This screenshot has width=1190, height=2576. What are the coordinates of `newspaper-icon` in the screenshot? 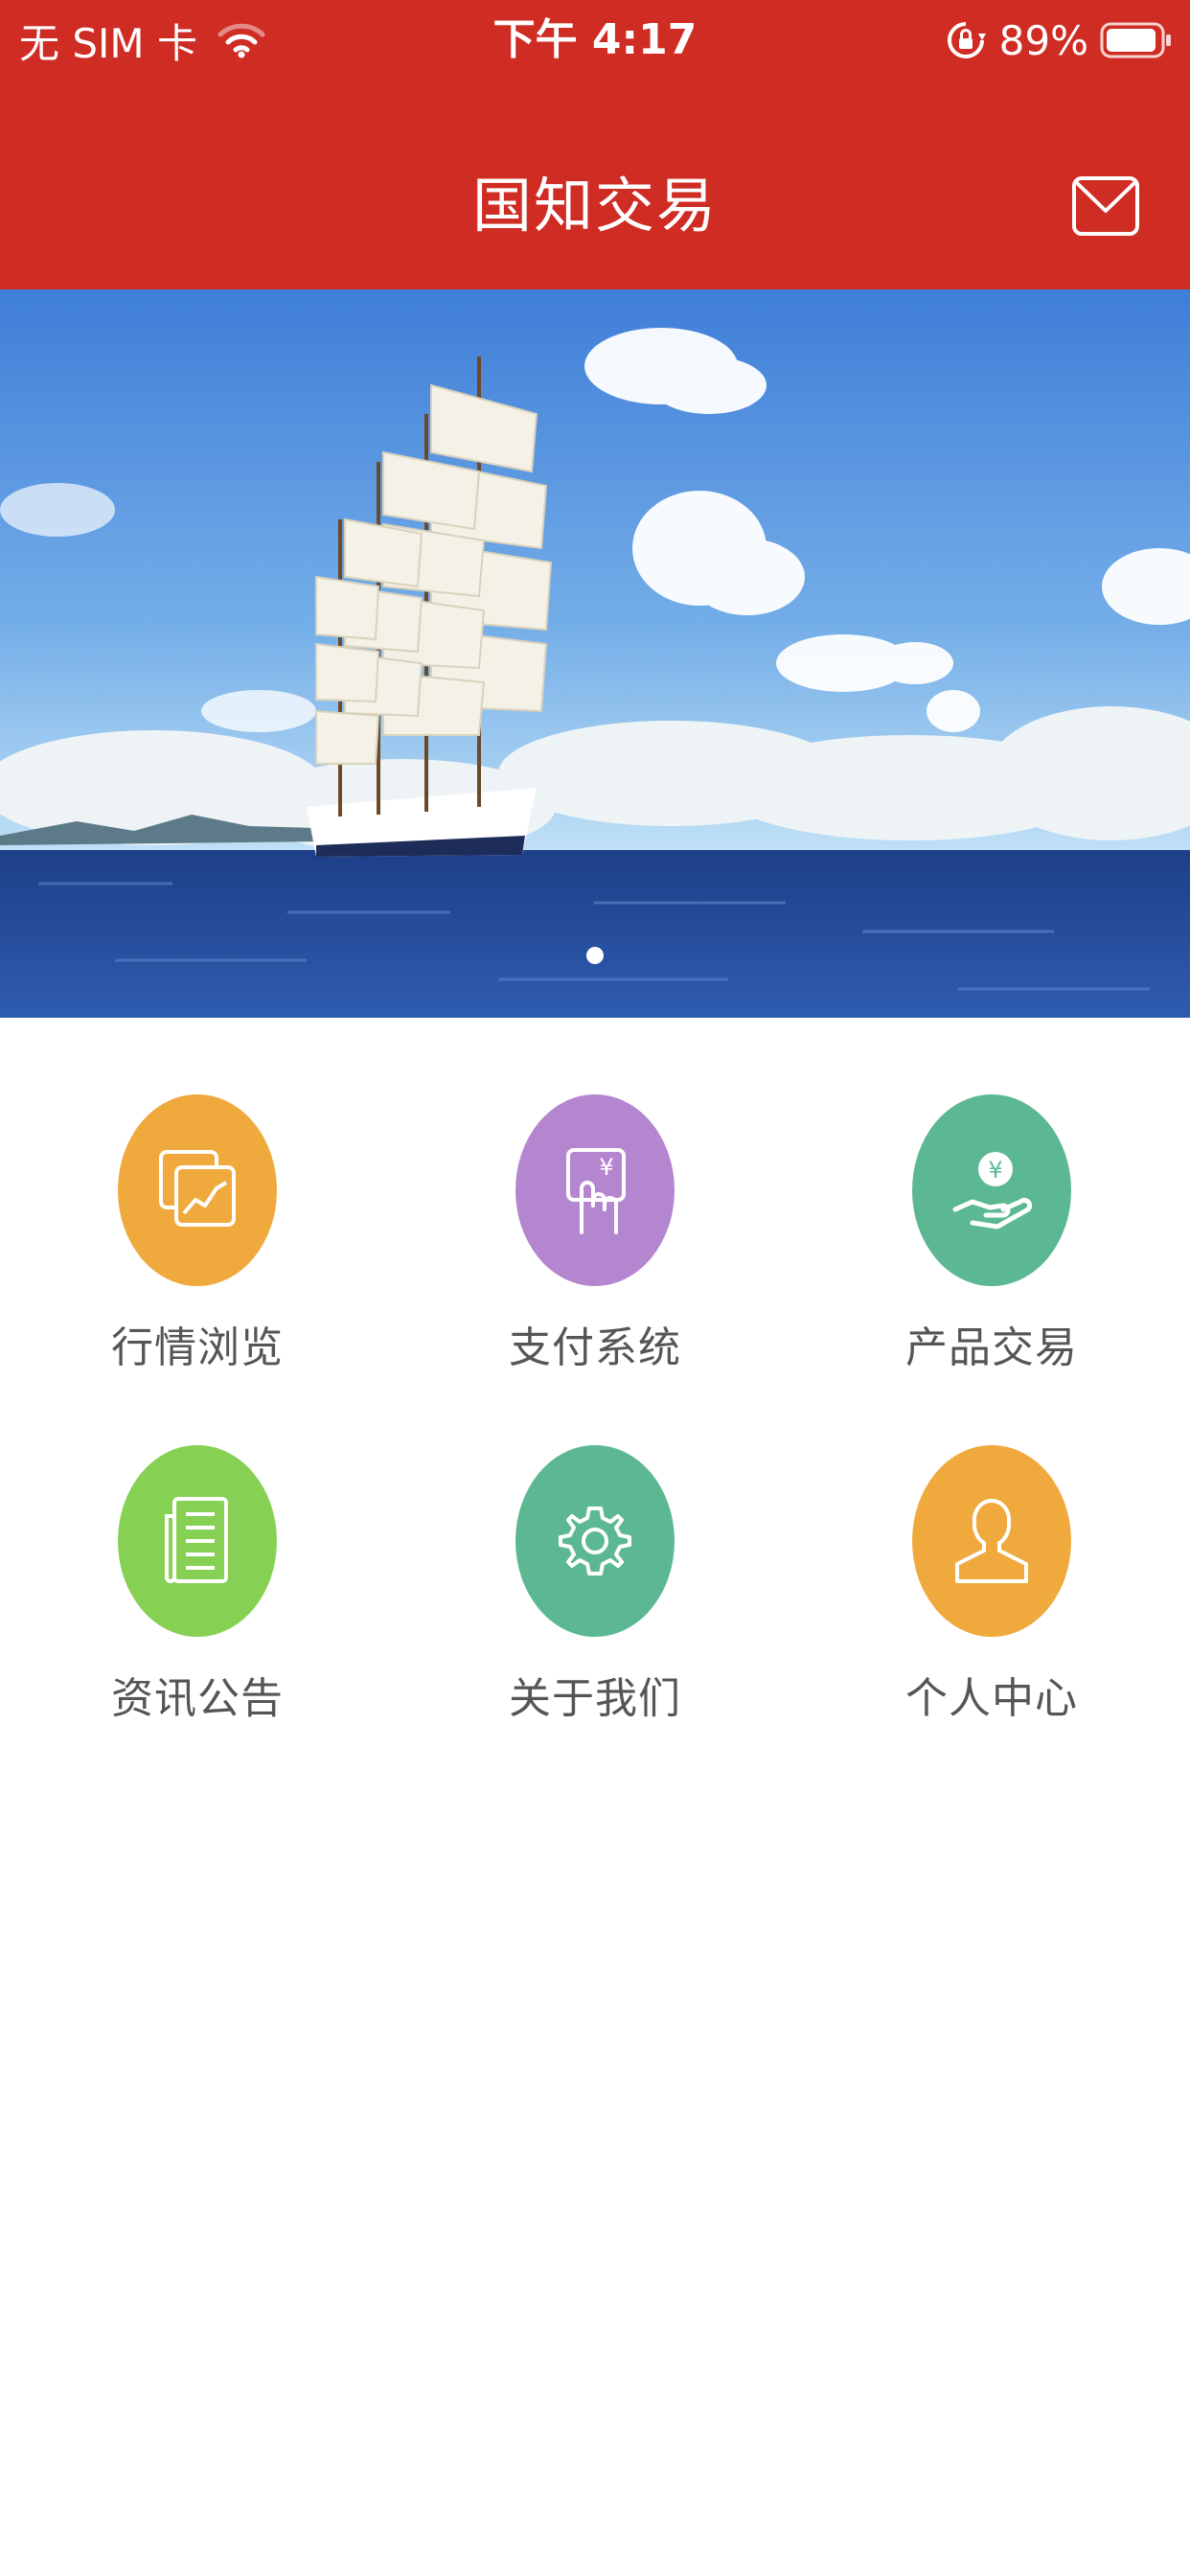 It's located at (197, 1540).